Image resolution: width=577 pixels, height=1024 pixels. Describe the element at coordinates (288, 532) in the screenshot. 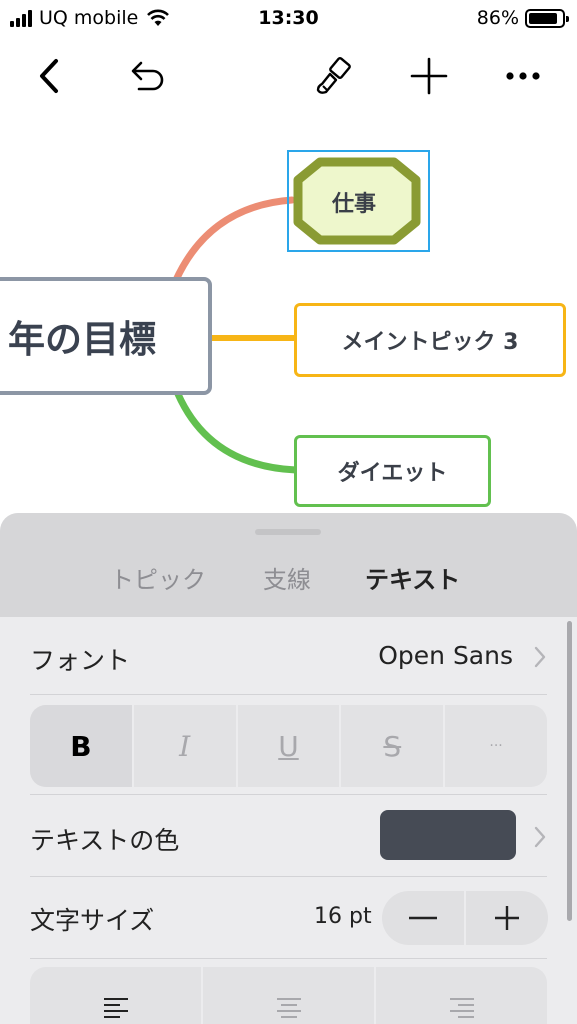

I see `sheet-grabber` at that location.